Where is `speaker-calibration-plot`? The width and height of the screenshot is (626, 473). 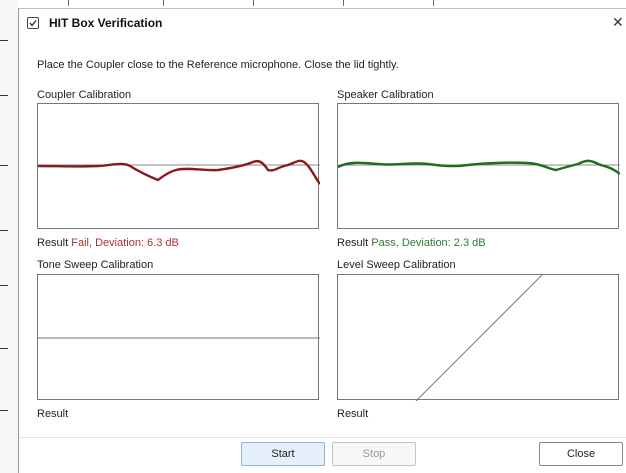 speaker-calibration-plot is located at coordinates (478, 166).